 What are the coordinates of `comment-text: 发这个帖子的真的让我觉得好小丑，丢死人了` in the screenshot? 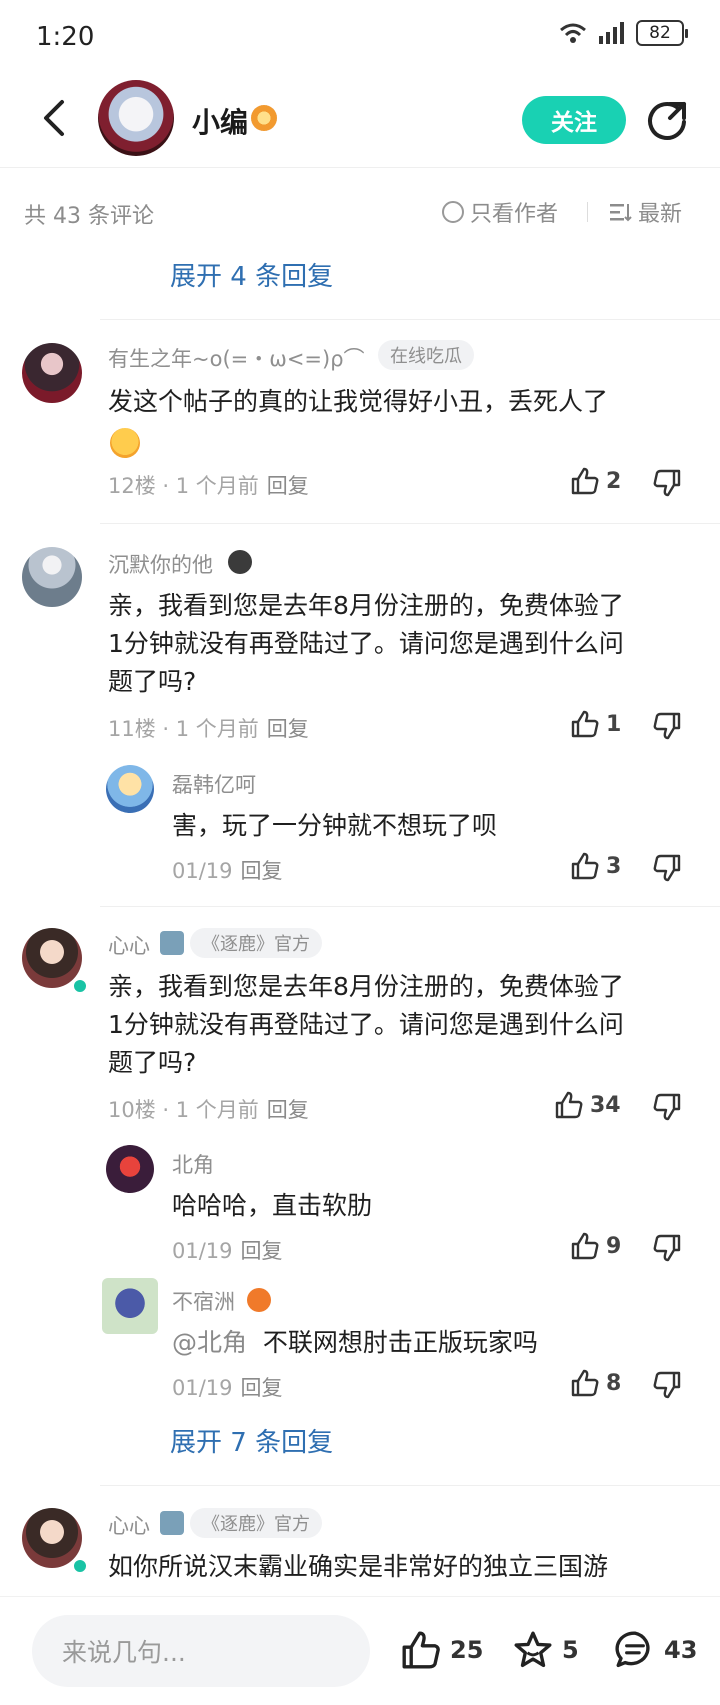 It's located at (358, 401).